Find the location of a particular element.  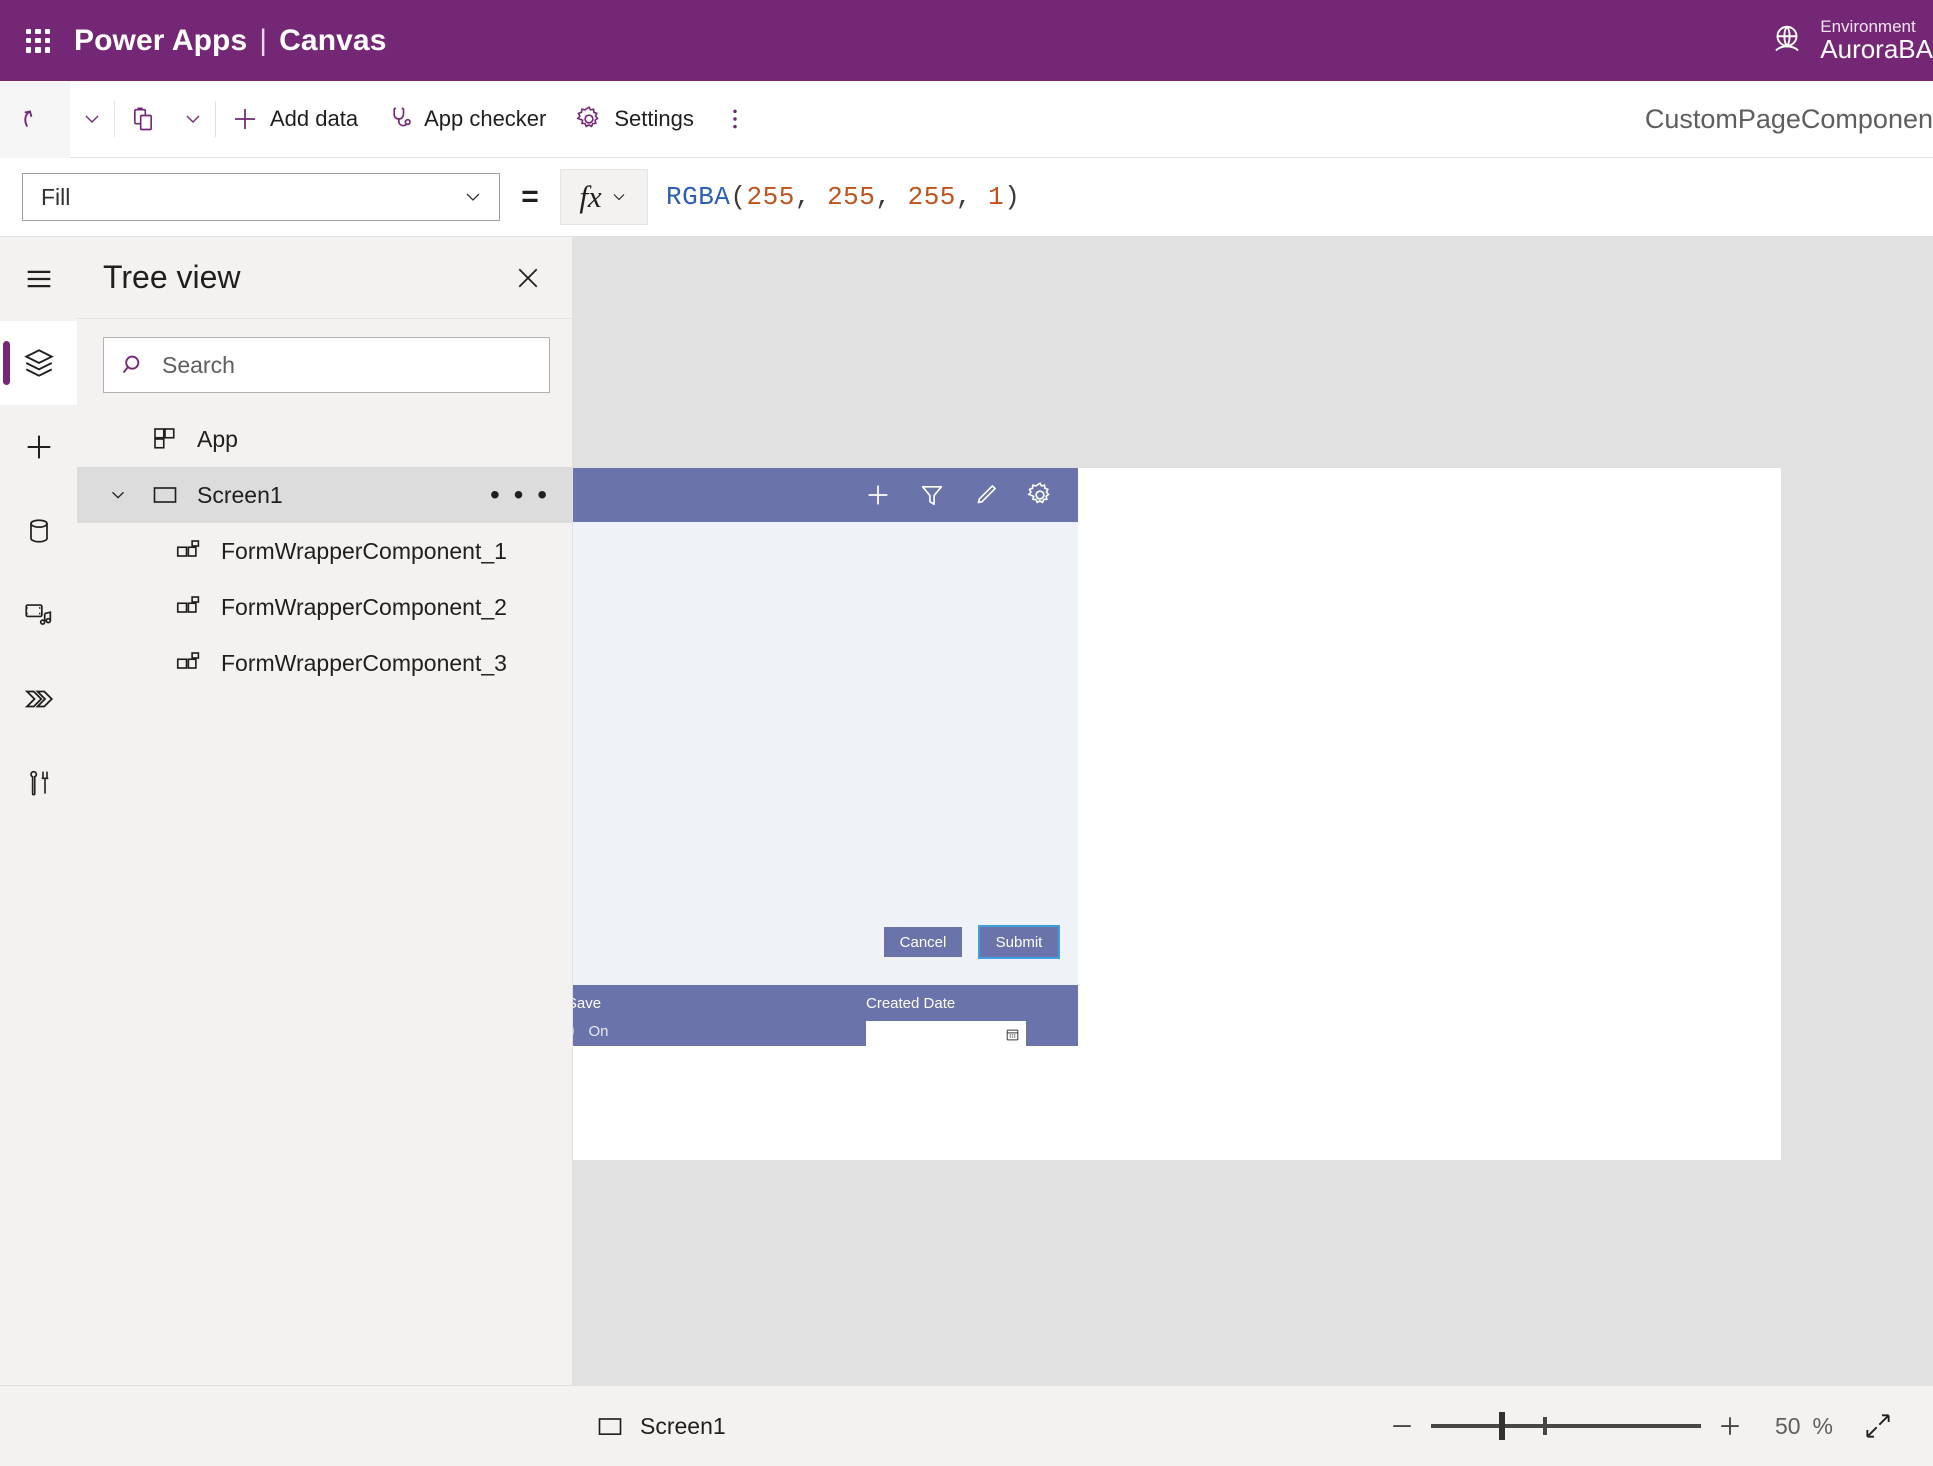

tree-row-formwrappercomponent_2: FormWrapperComponent_2 is located at coordinates (324, 607).